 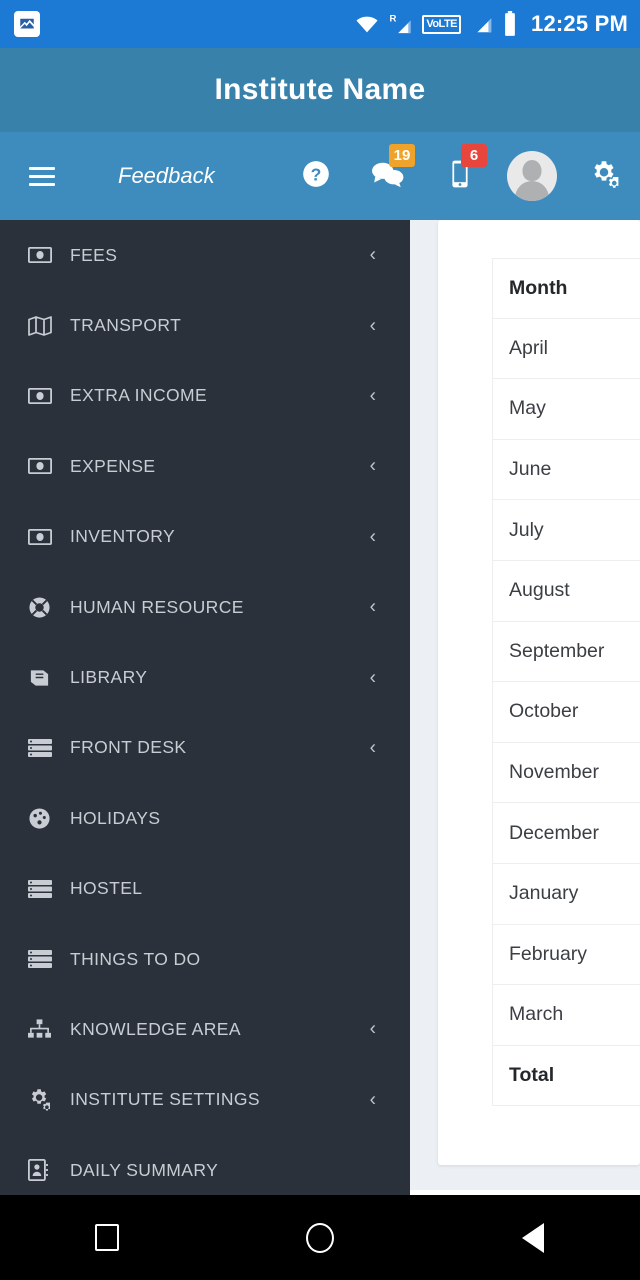 I want to click on table-row: March, so click(x=566, y=1015).